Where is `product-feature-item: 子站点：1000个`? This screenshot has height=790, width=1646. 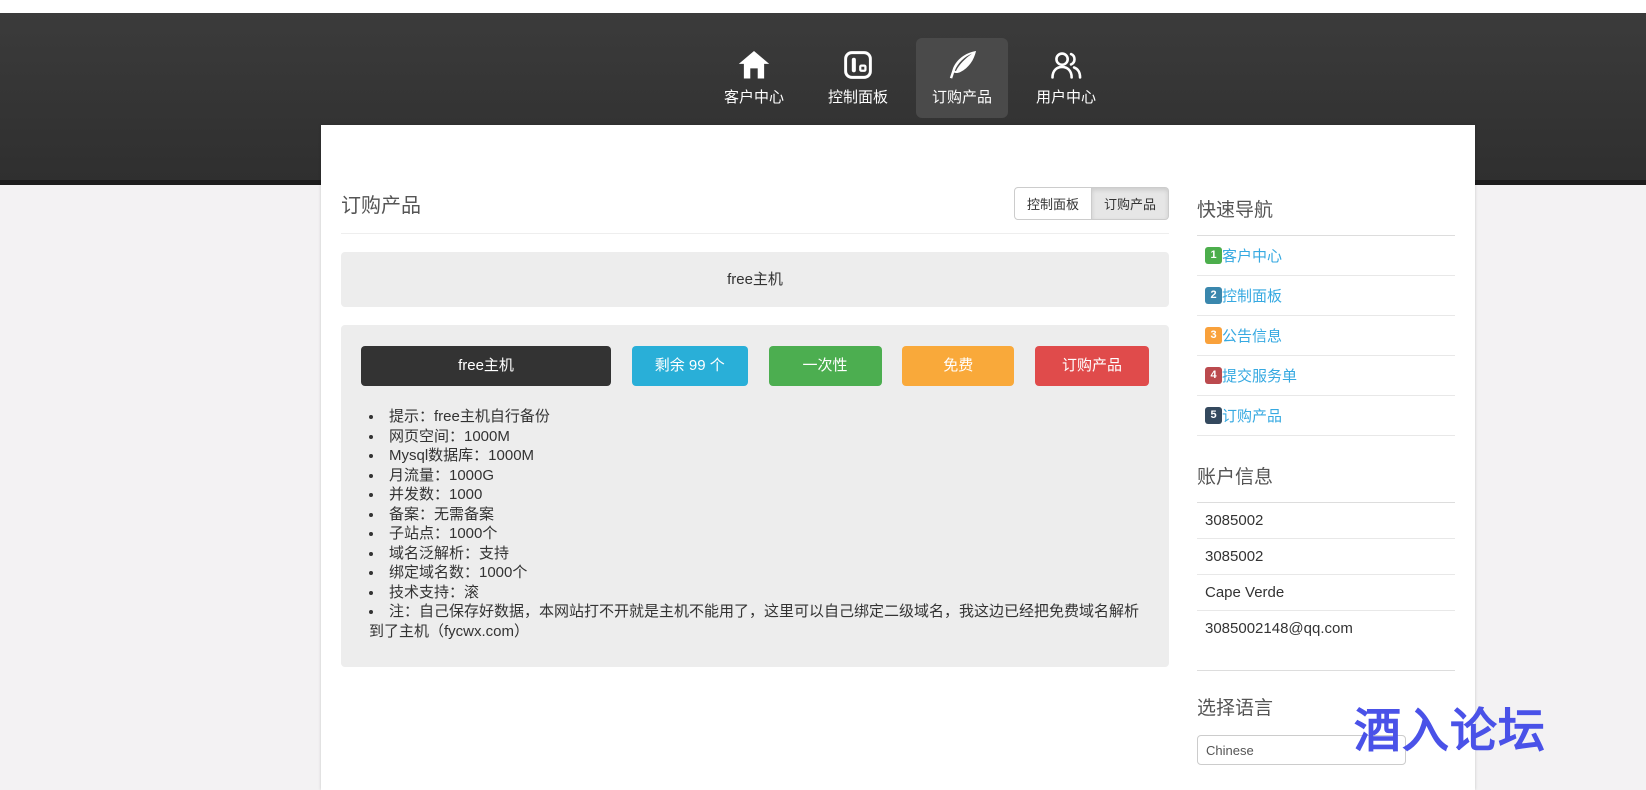
product-feature-item: 子站点：1000个 is located at coordinates (759, 534).